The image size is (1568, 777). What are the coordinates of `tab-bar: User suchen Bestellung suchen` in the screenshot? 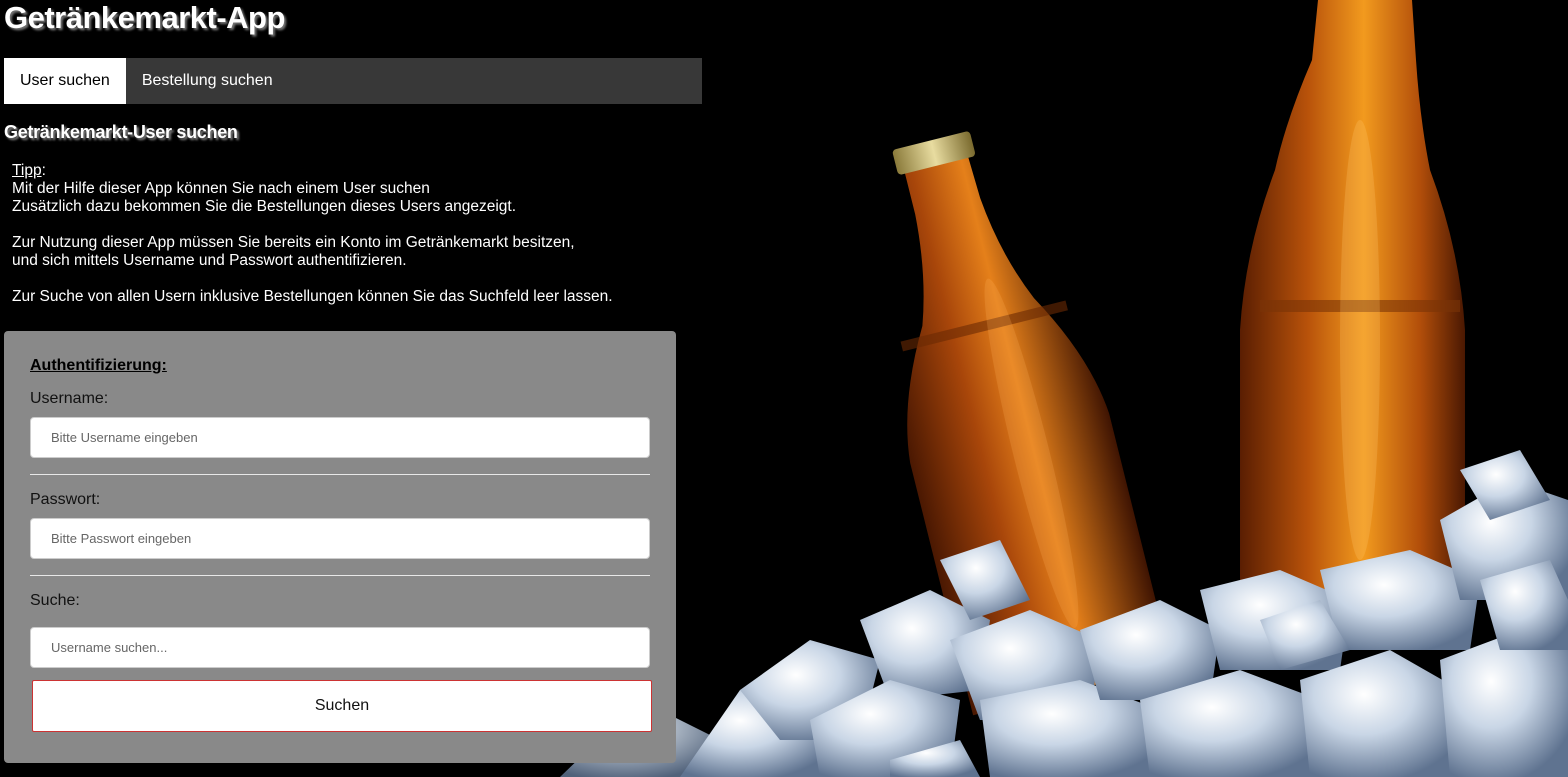 It's located at (353, 81).